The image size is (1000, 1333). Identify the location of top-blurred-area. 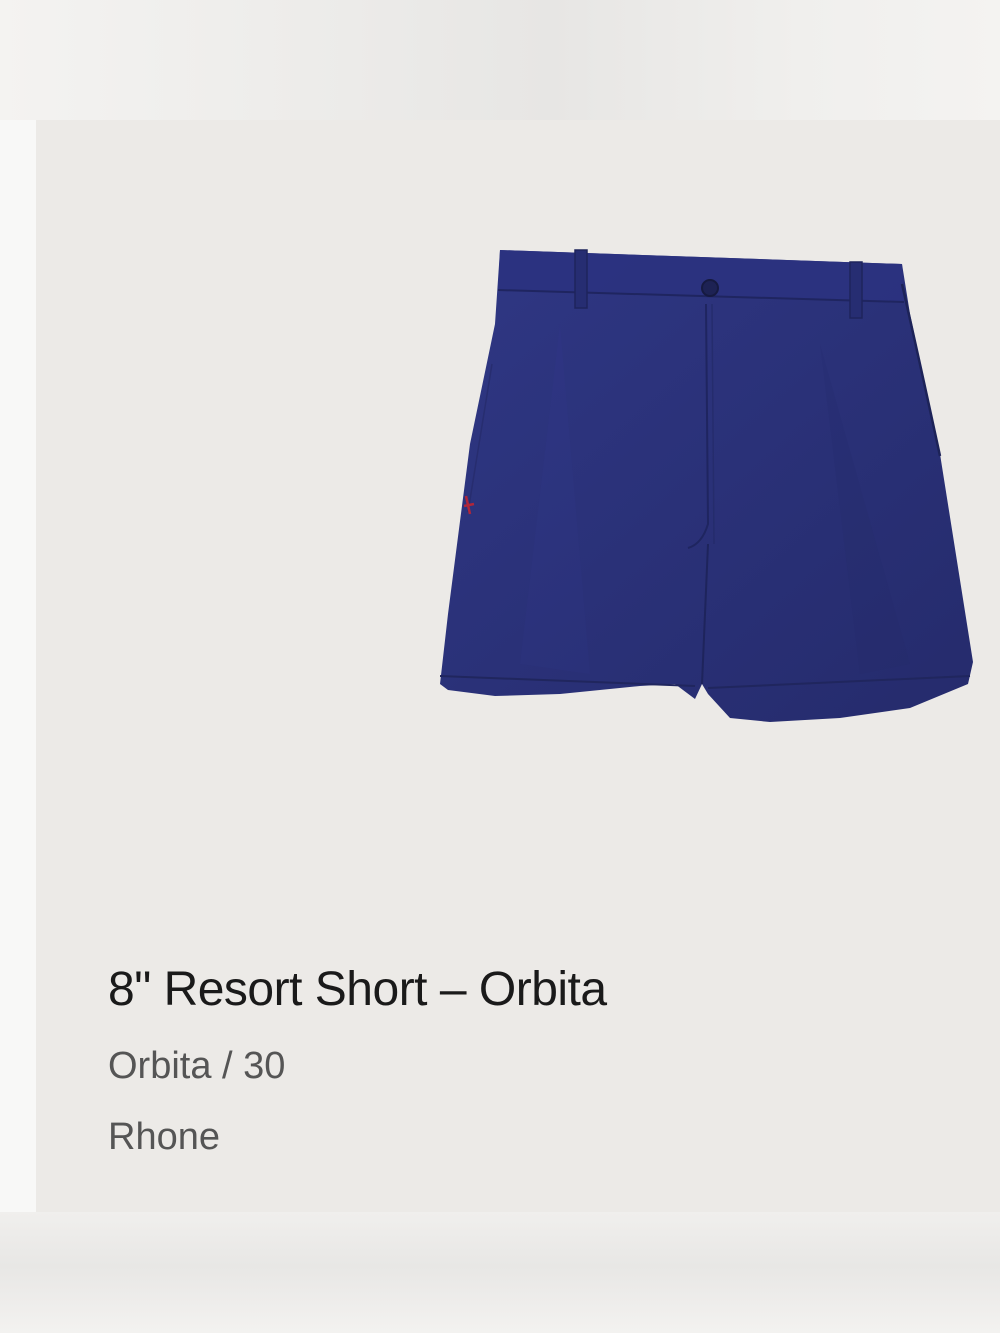
(500, 60).